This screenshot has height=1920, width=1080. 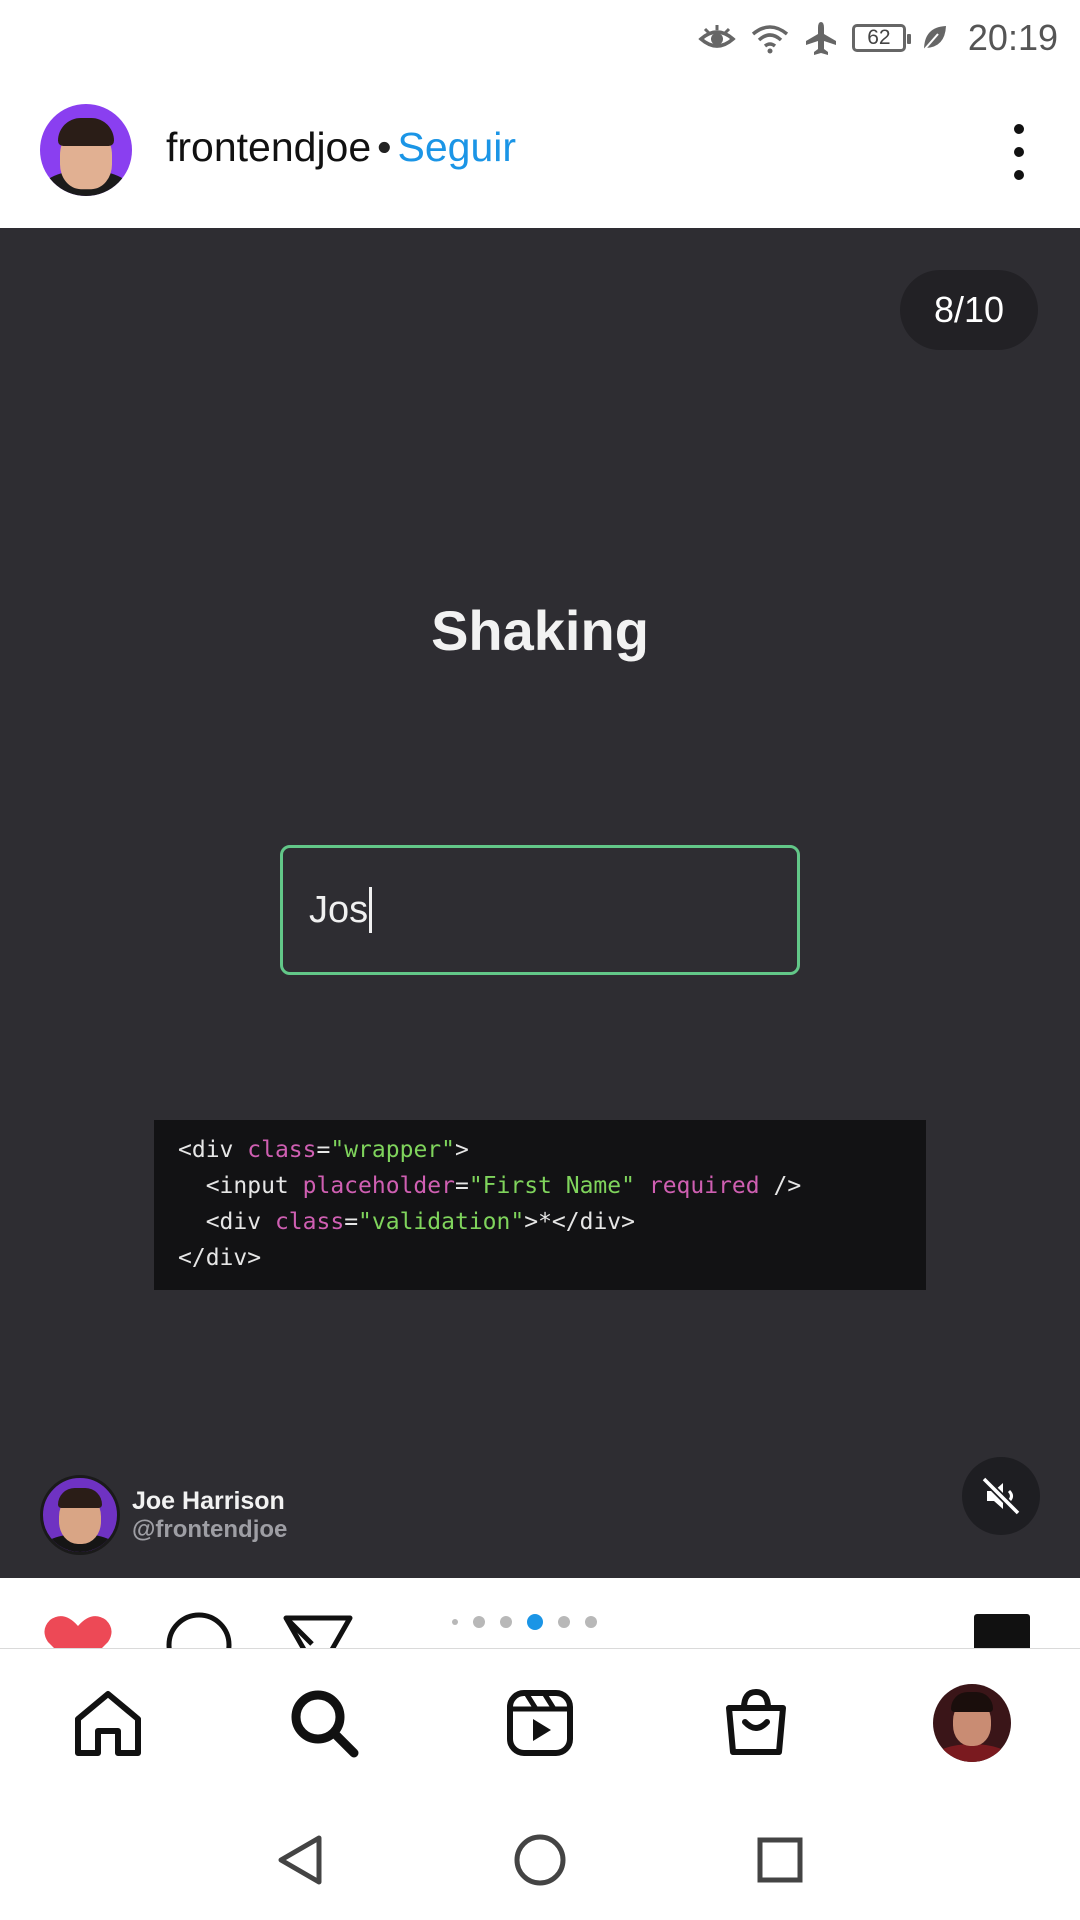 I want to click on battery-level: 62, so click(x=879, y=37).